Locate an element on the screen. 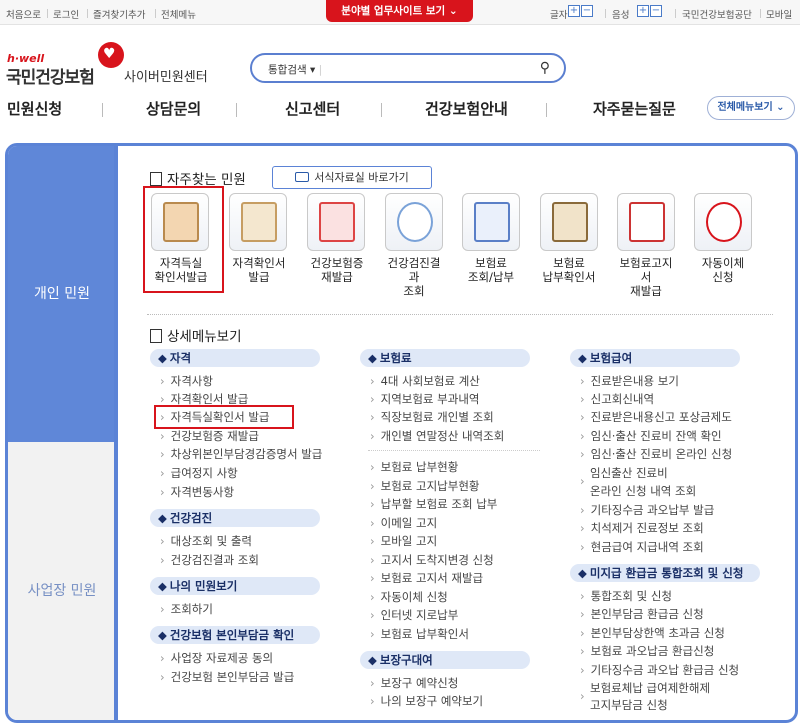  home-link: 처음으로 is located at coordinates (23, 14).